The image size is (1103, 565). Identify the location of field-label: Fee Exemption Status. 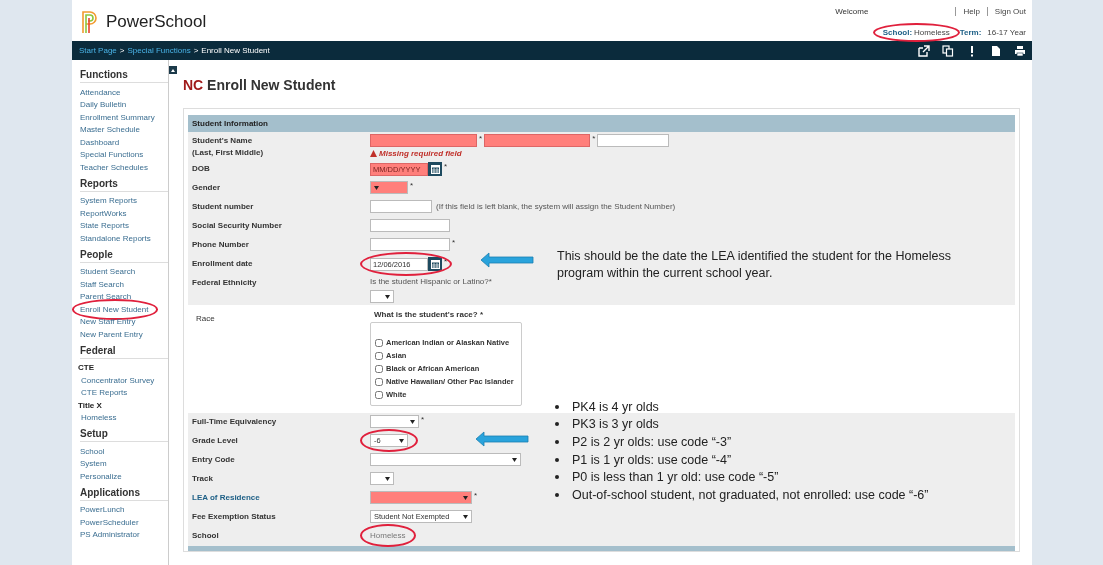
(234, 517).